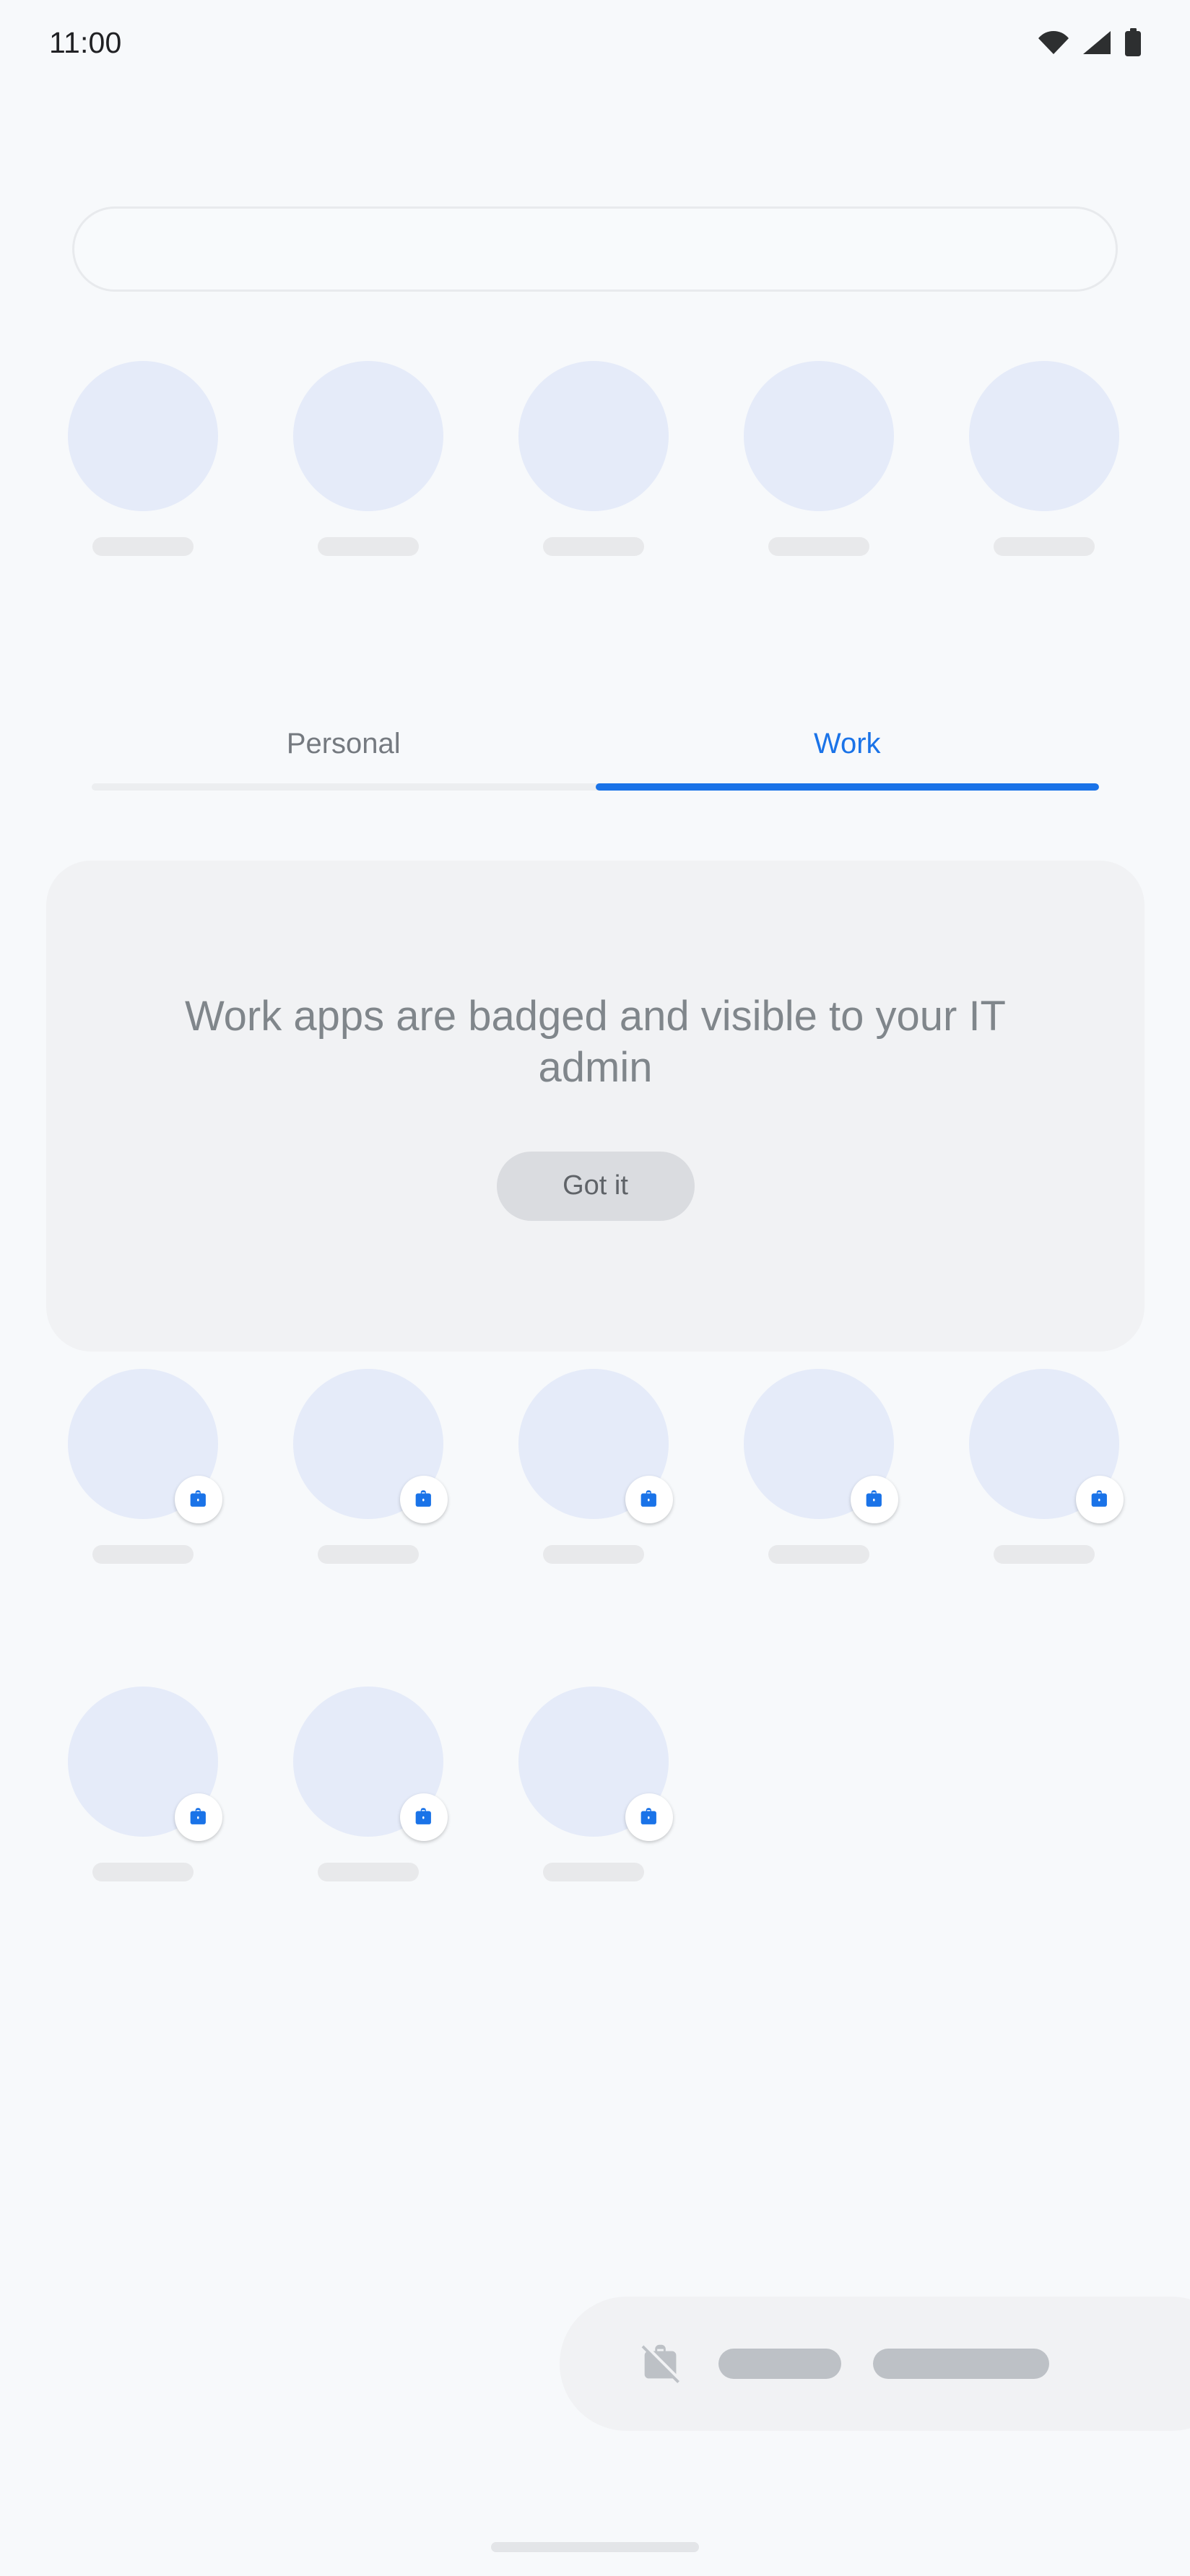  Describe the element at coordinates (1053, 43) in the screenshot. I see `wifi-icon` at that location.